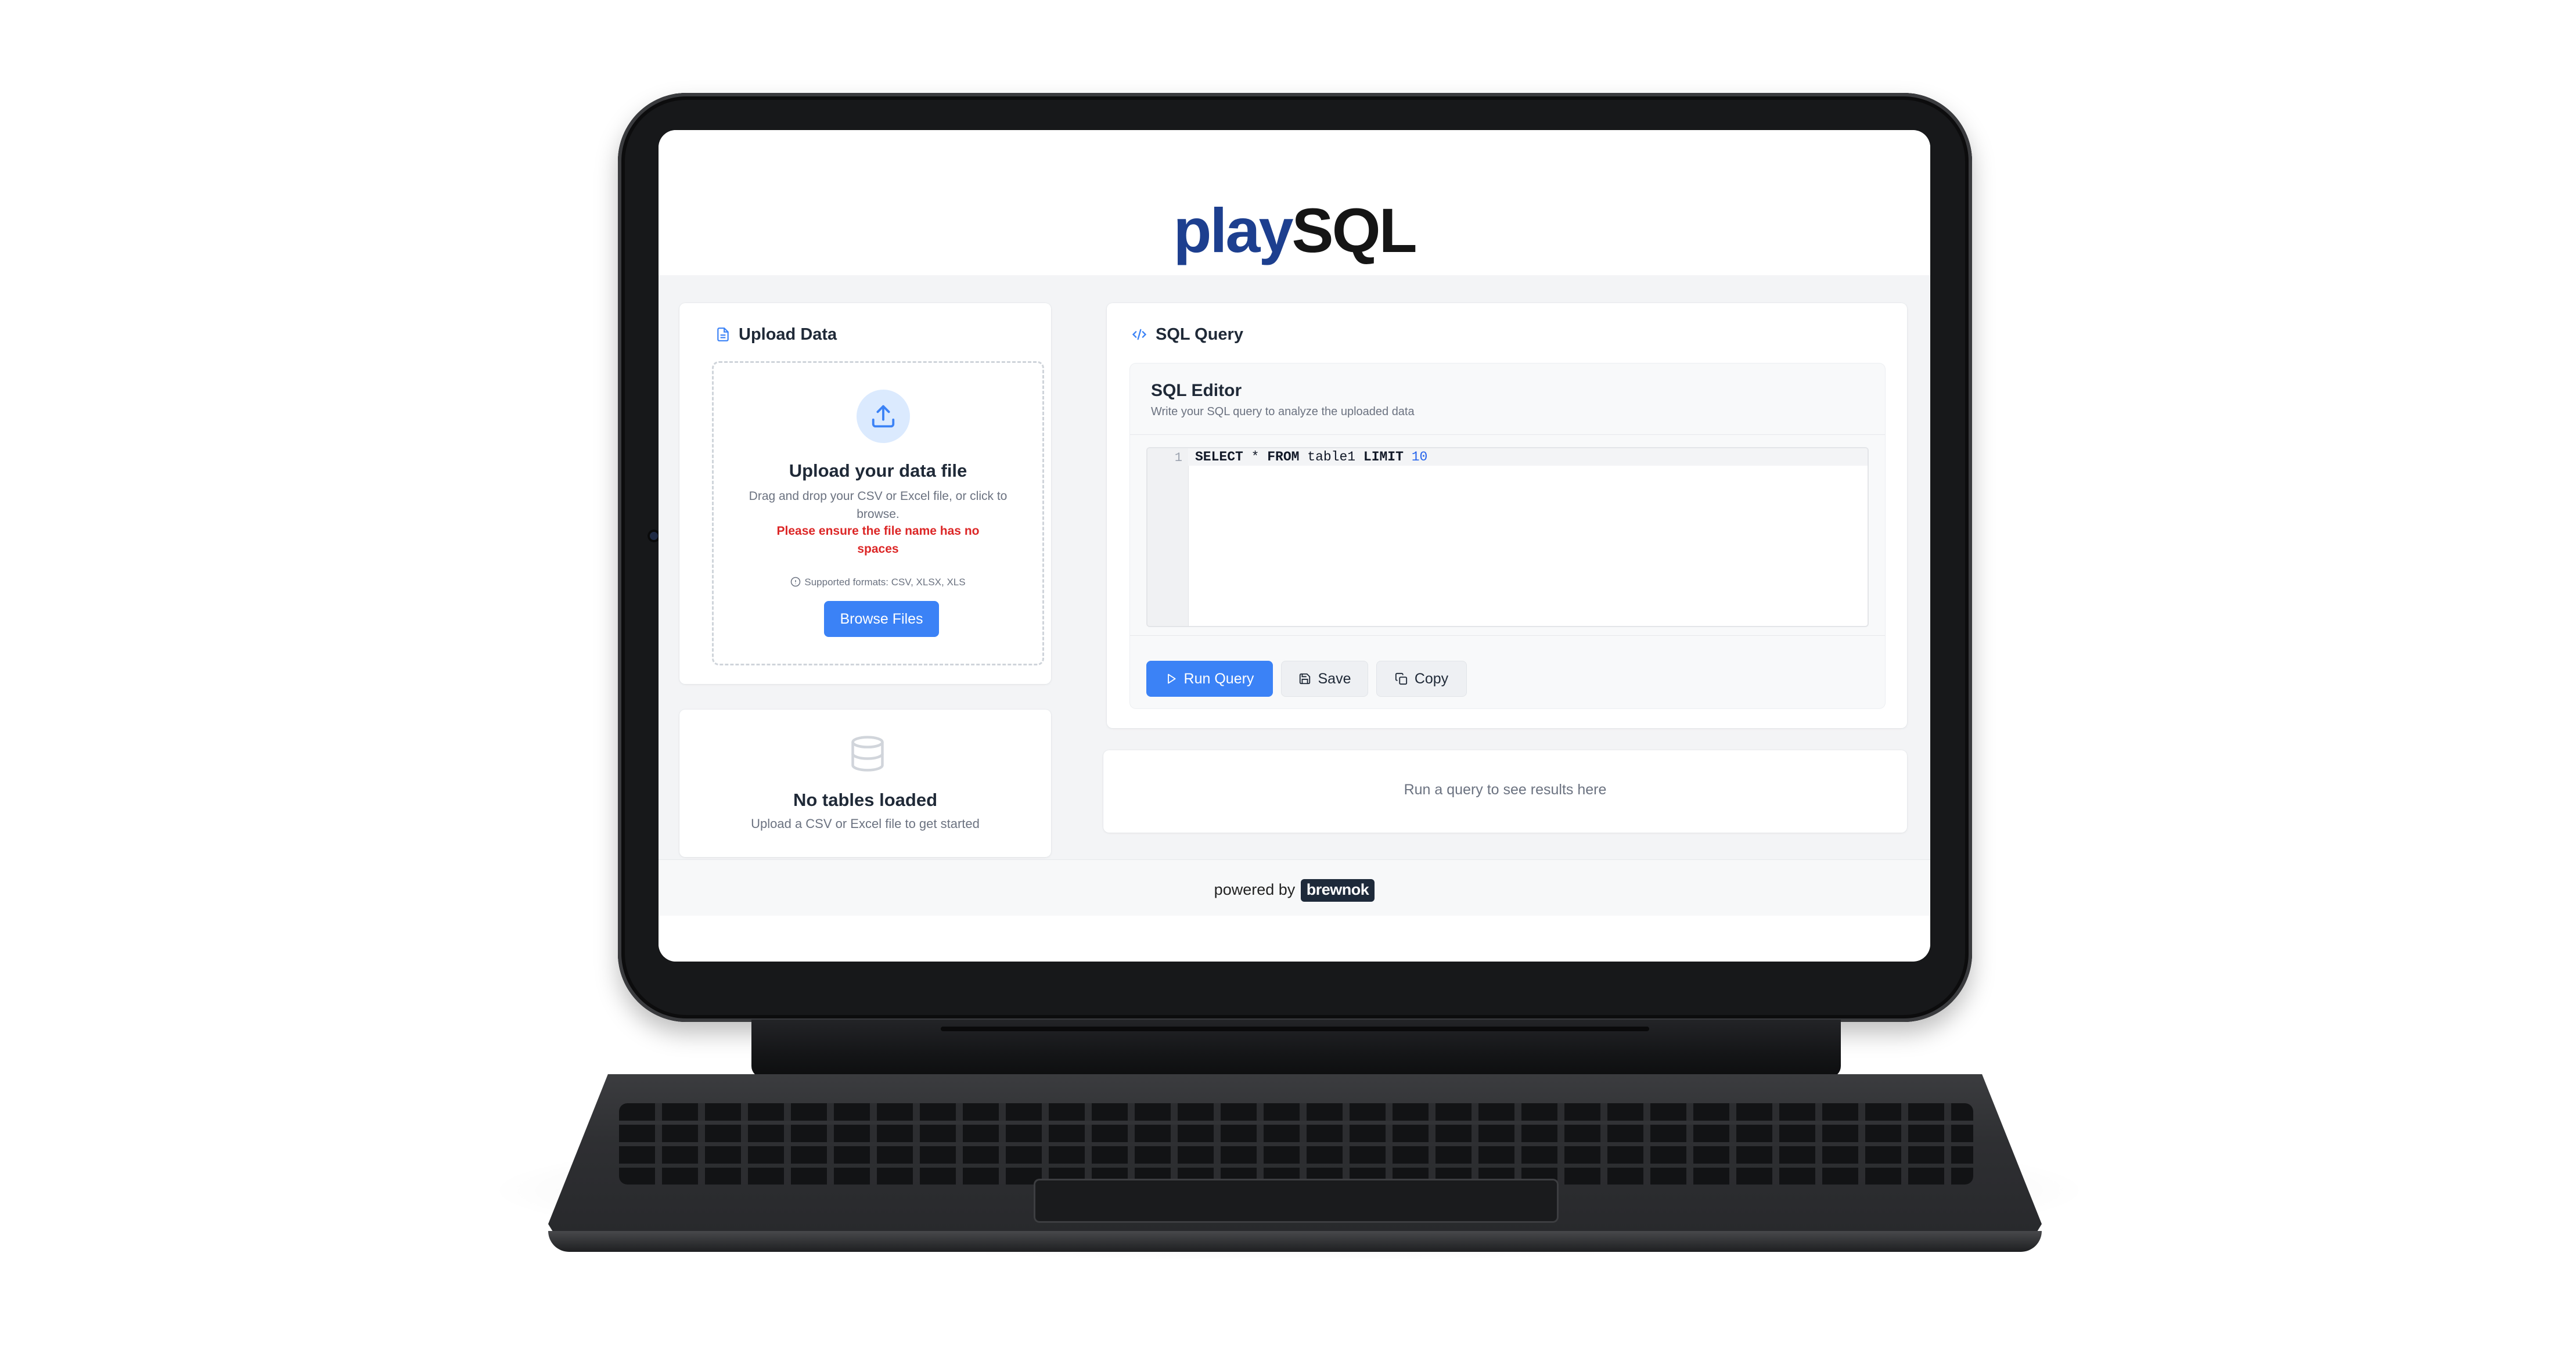  I want to click on copy-button: Copy, so click(1421, 679).